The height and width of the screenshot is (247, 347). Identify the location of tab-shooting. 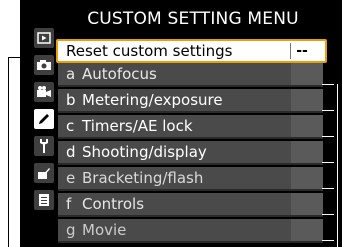
(44, 65).